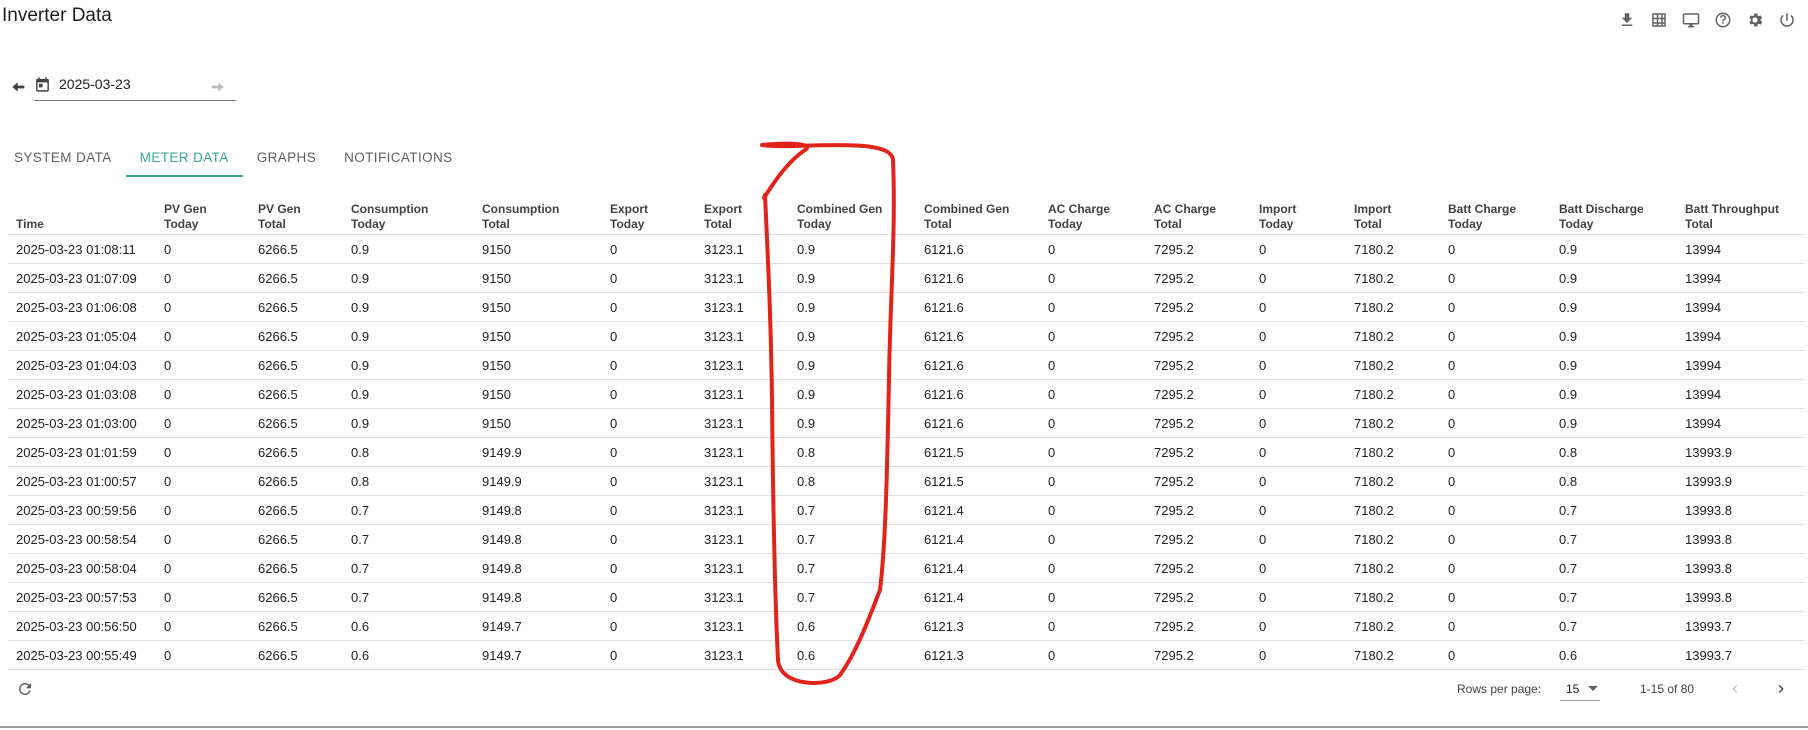 The image size is (1808, 730). Describe the element at coordinates (742, 217) in the screenshot. I see `column-header: Export Total` at that location.